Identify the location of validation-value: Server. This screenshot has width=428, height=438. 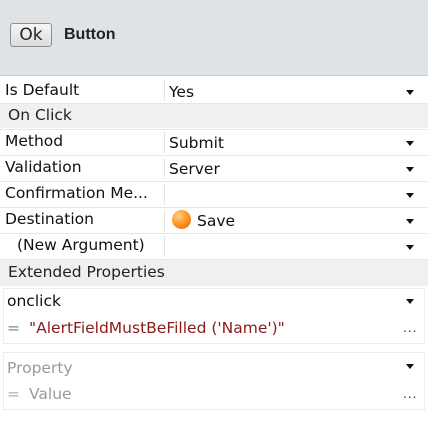
(194, 169).